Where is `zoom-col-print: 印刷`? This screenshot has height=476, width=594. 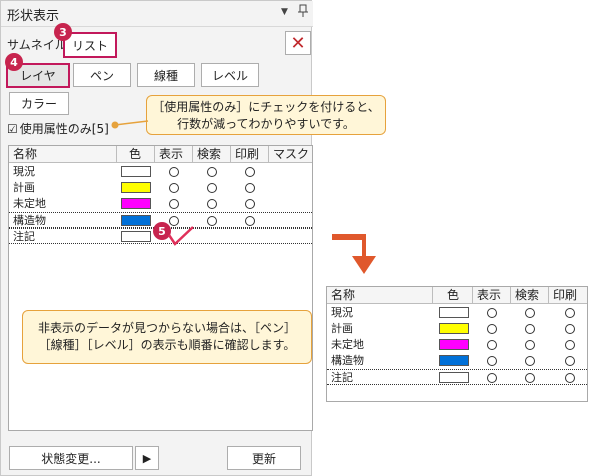
zoom-col-print: 印刷 is located at coordinates (565, 295).